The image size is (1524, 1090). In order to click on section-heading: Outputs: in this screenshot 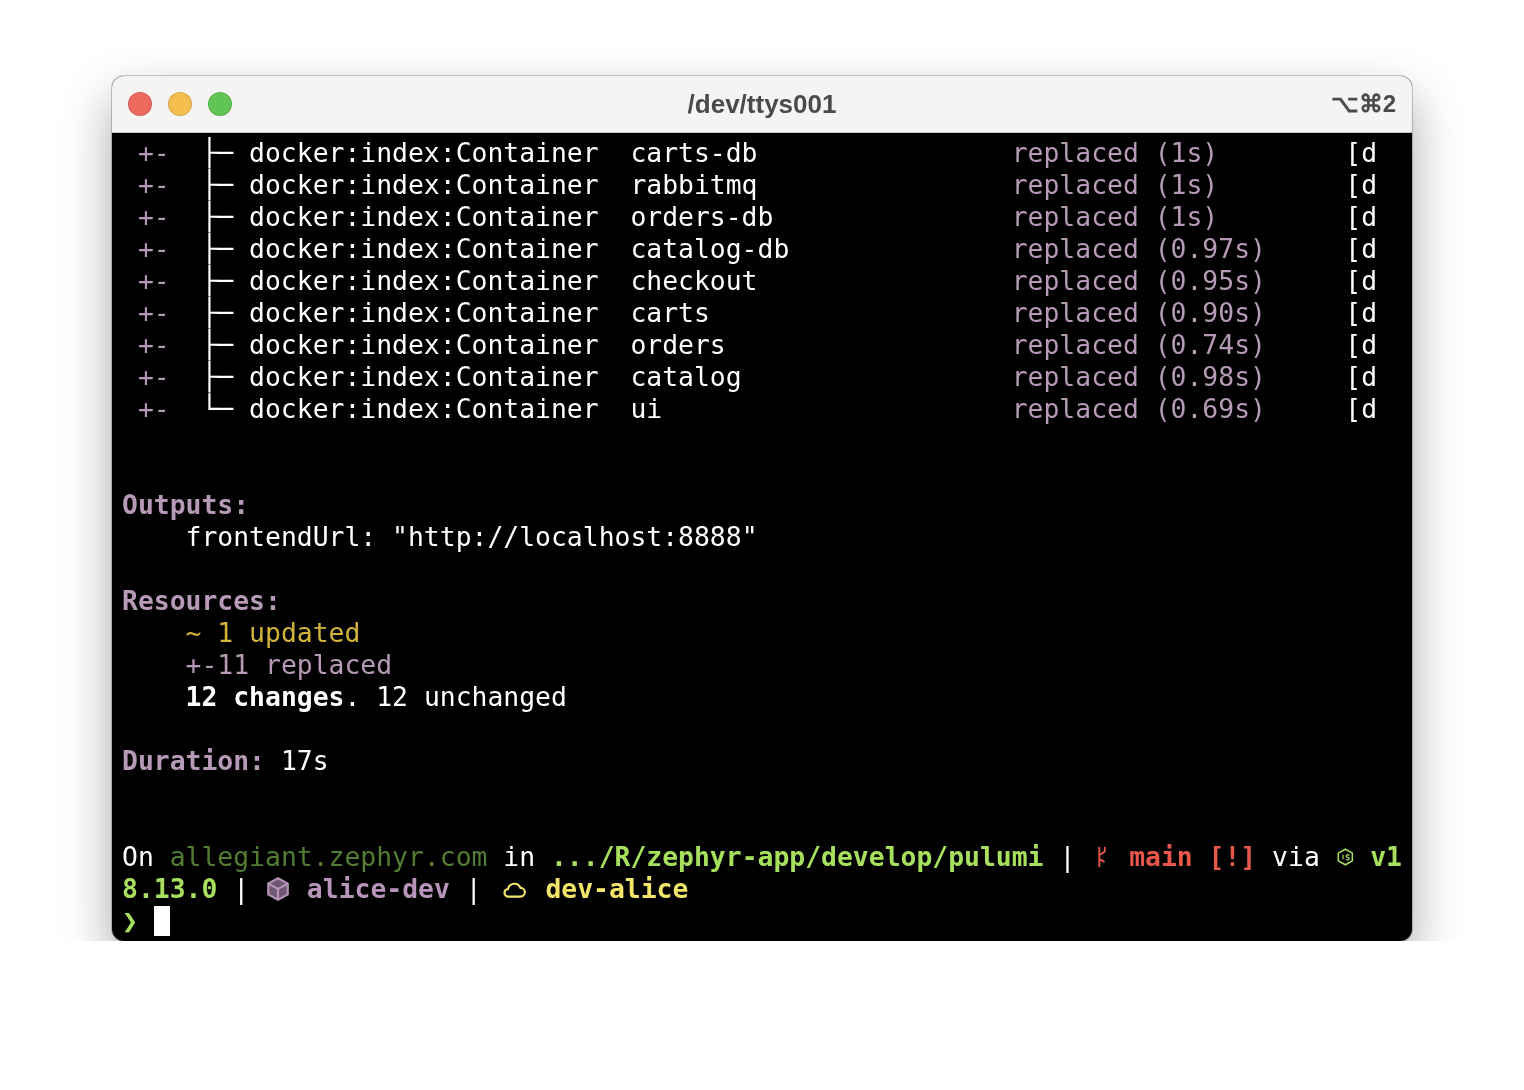, I will do `click(186, 505)`.